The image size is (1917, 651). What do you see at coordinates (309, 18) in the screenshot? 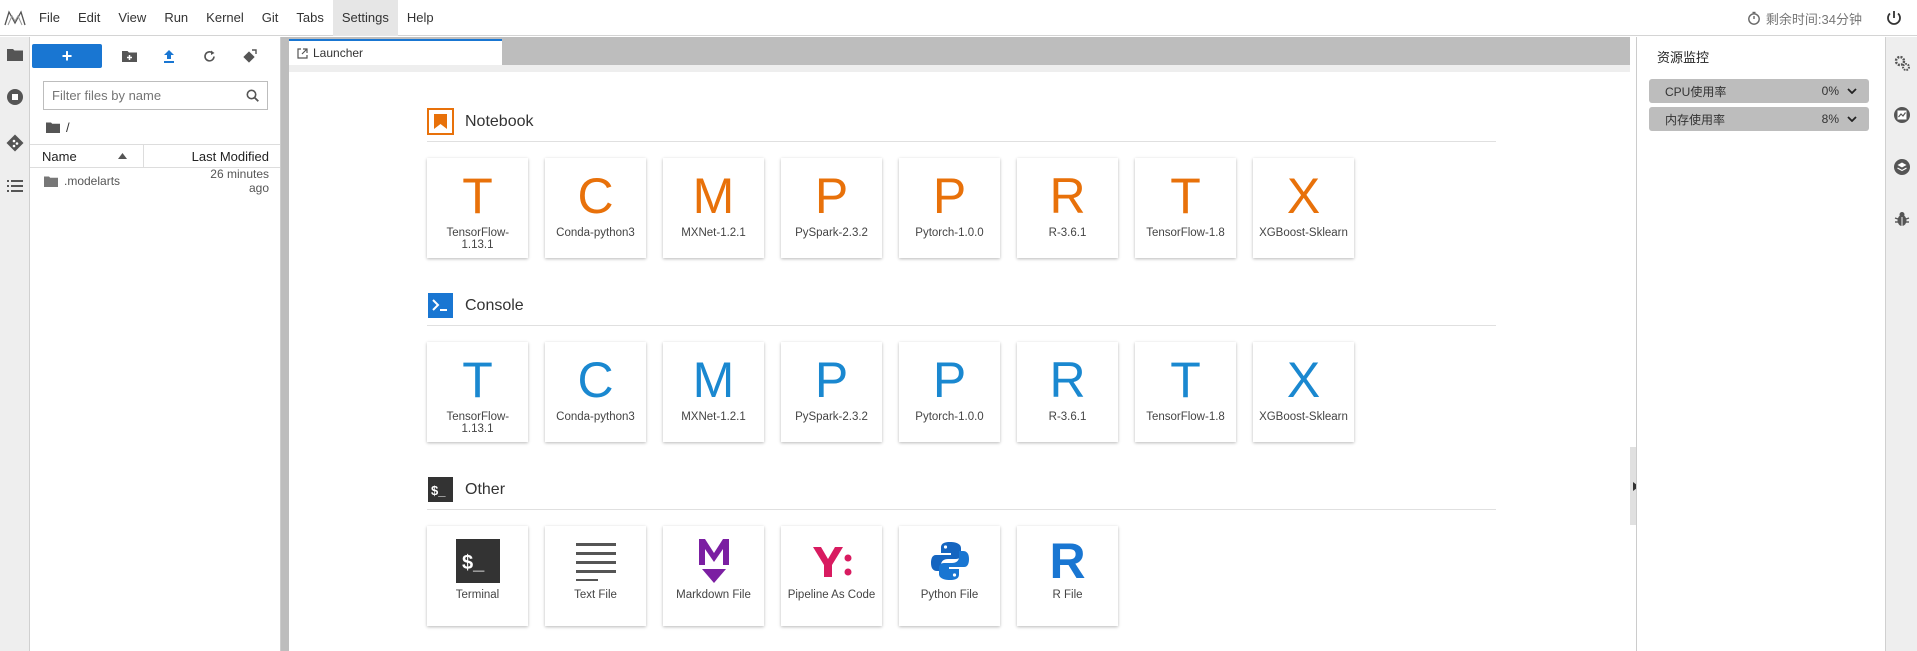
I see `menu-tabs: Tabs` at bounding box center [309, 18].